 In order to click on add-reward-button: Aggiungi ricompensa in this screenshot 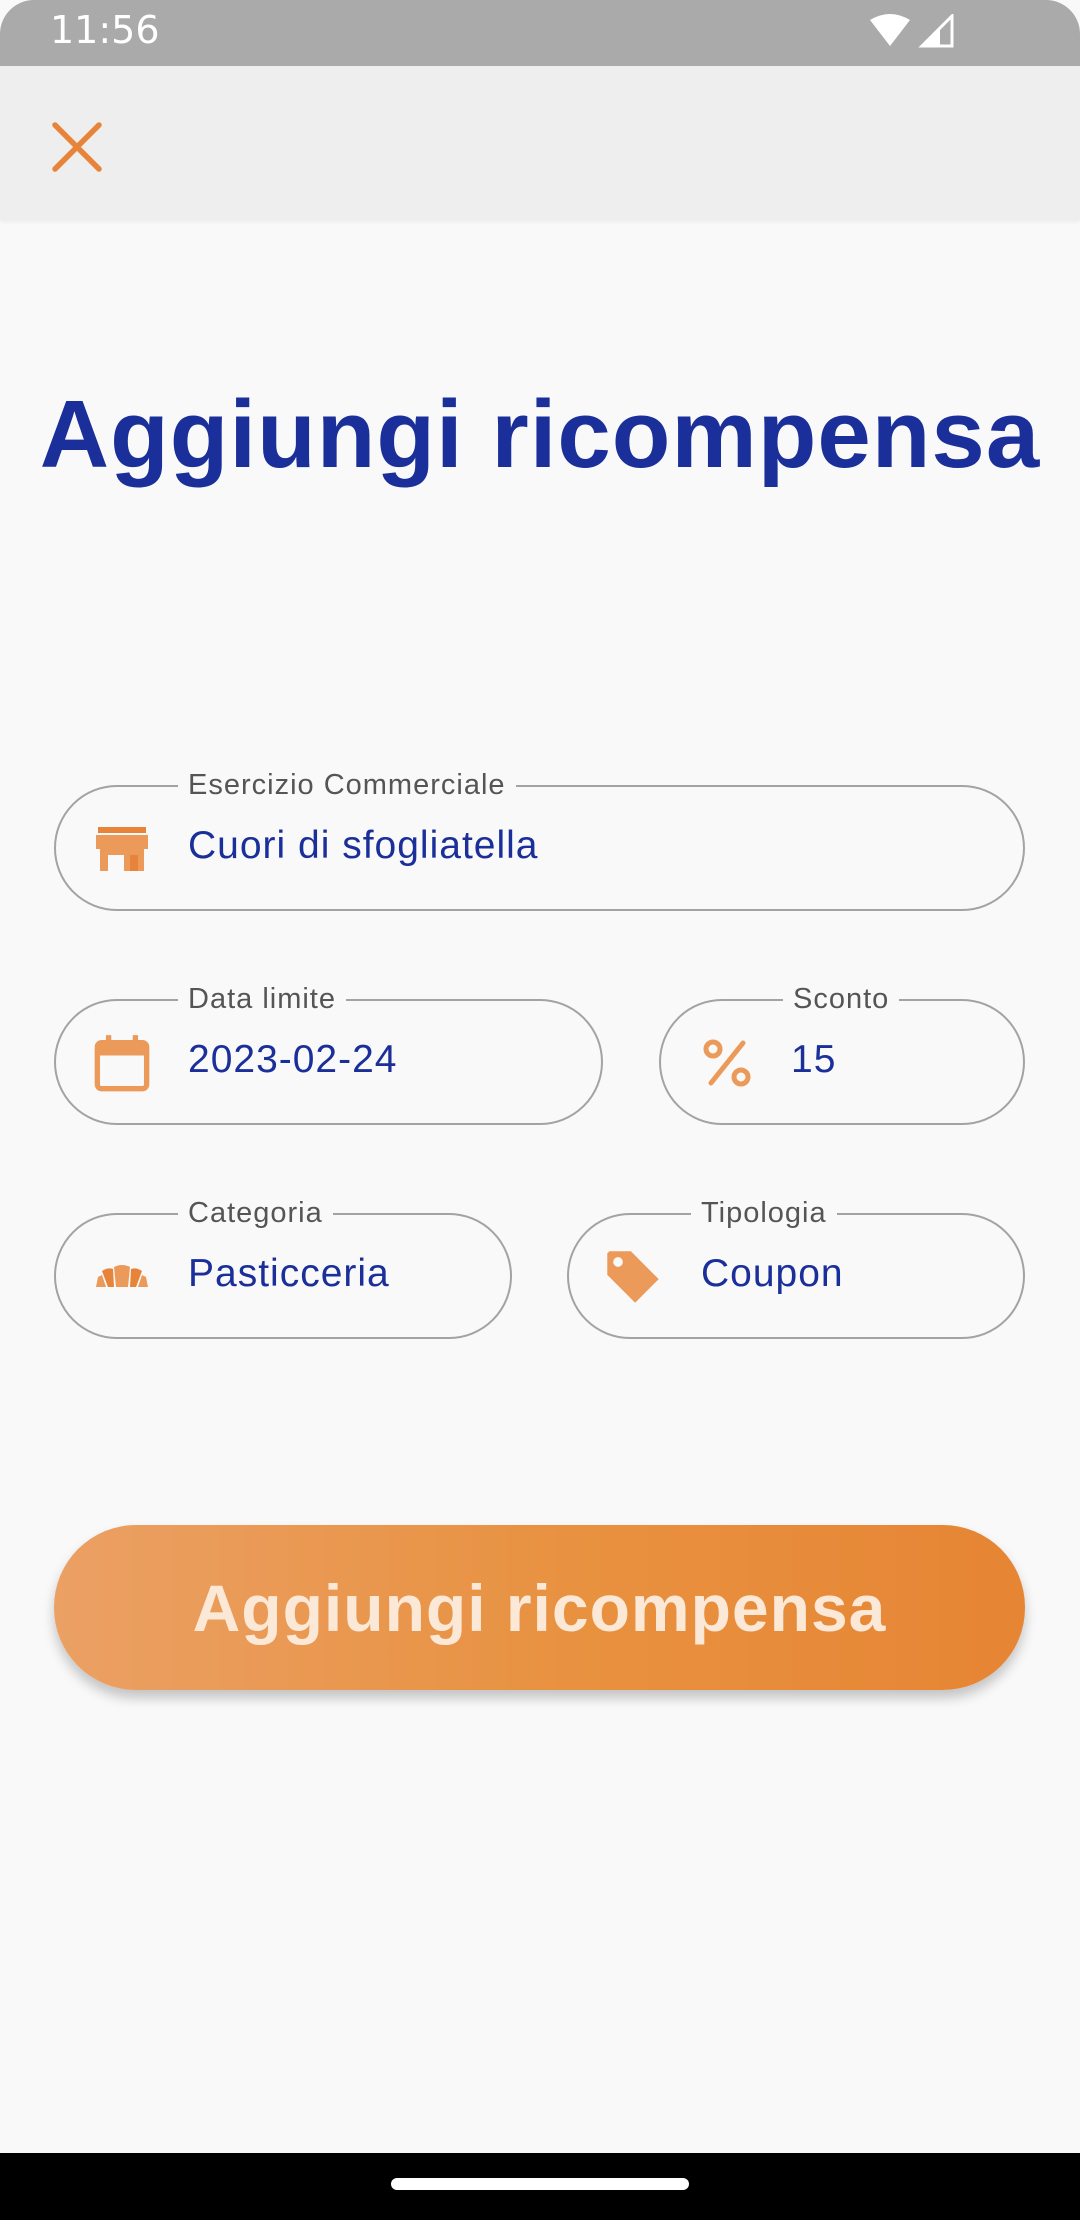, I will do `click(539, 1607)`.